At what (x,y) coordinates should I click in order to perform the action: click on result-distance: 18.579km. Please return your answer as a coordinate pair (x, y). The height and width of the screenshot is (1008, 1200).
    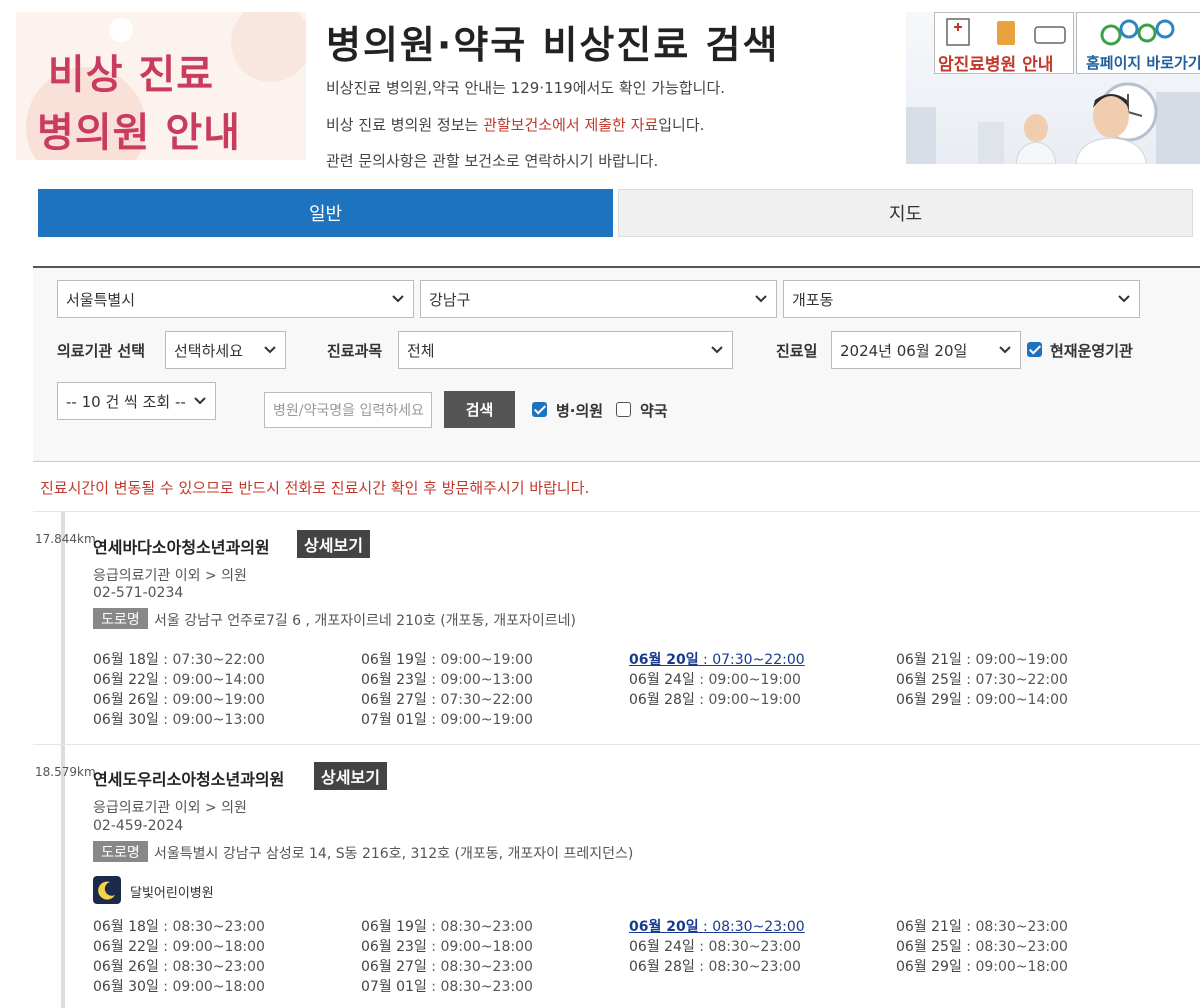
    Looking at the image, I should click on (65, 772).